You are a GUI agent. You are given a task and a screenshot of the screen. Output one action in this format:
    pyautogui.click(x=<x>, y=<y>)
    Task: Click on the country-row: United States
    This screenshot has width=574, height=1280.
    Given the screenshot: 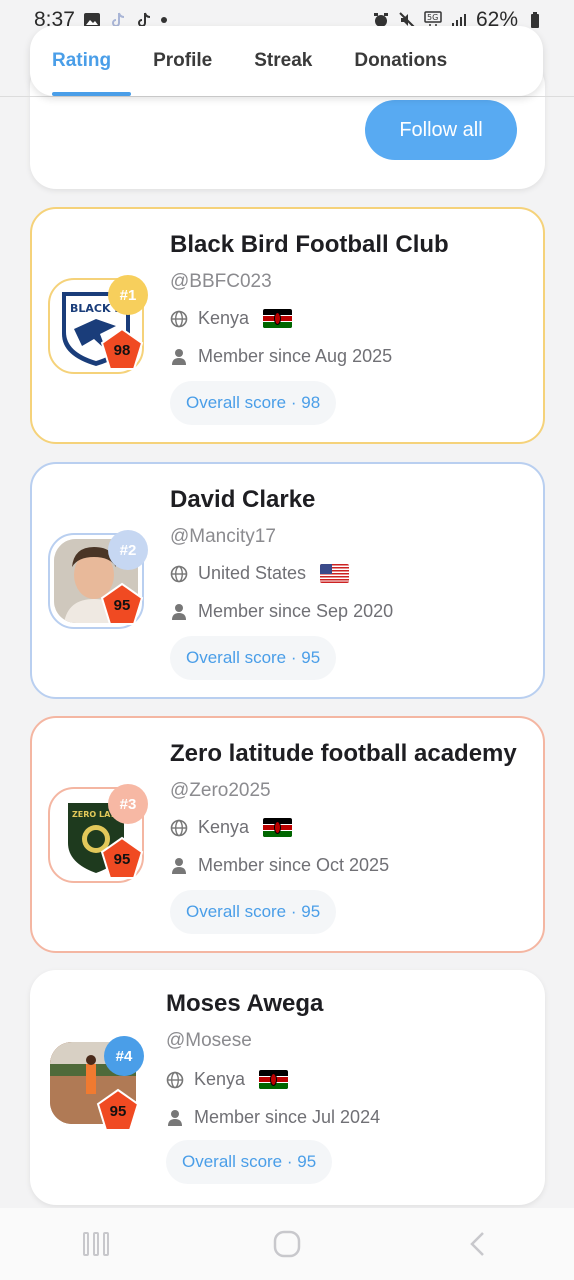 What is the action you would take?
    pyautogui.click(x=260, y=573)
    